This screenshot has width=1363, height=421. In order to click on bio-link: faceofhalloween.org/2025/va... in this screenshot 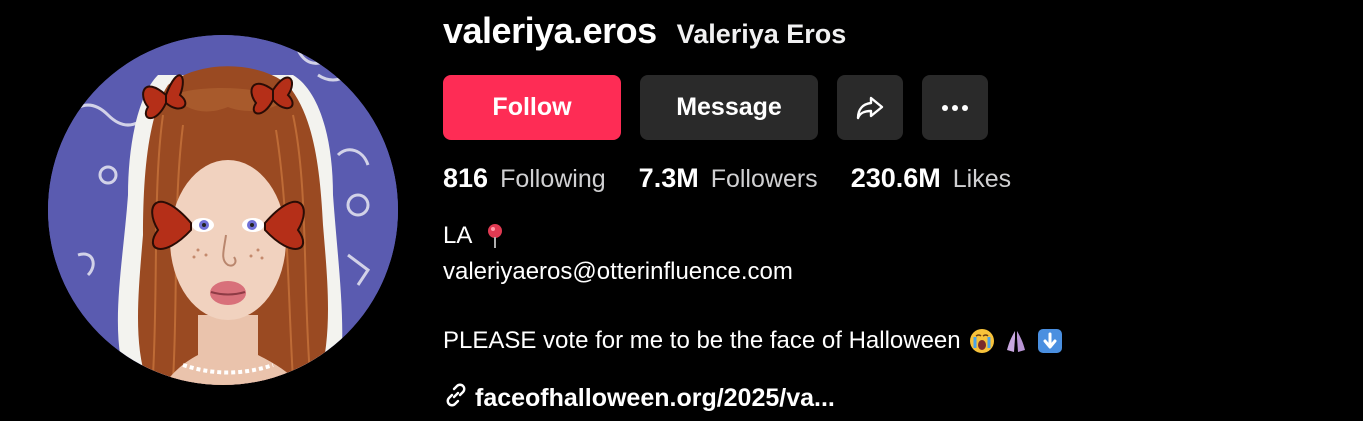, I will do `click(639, 398)`.